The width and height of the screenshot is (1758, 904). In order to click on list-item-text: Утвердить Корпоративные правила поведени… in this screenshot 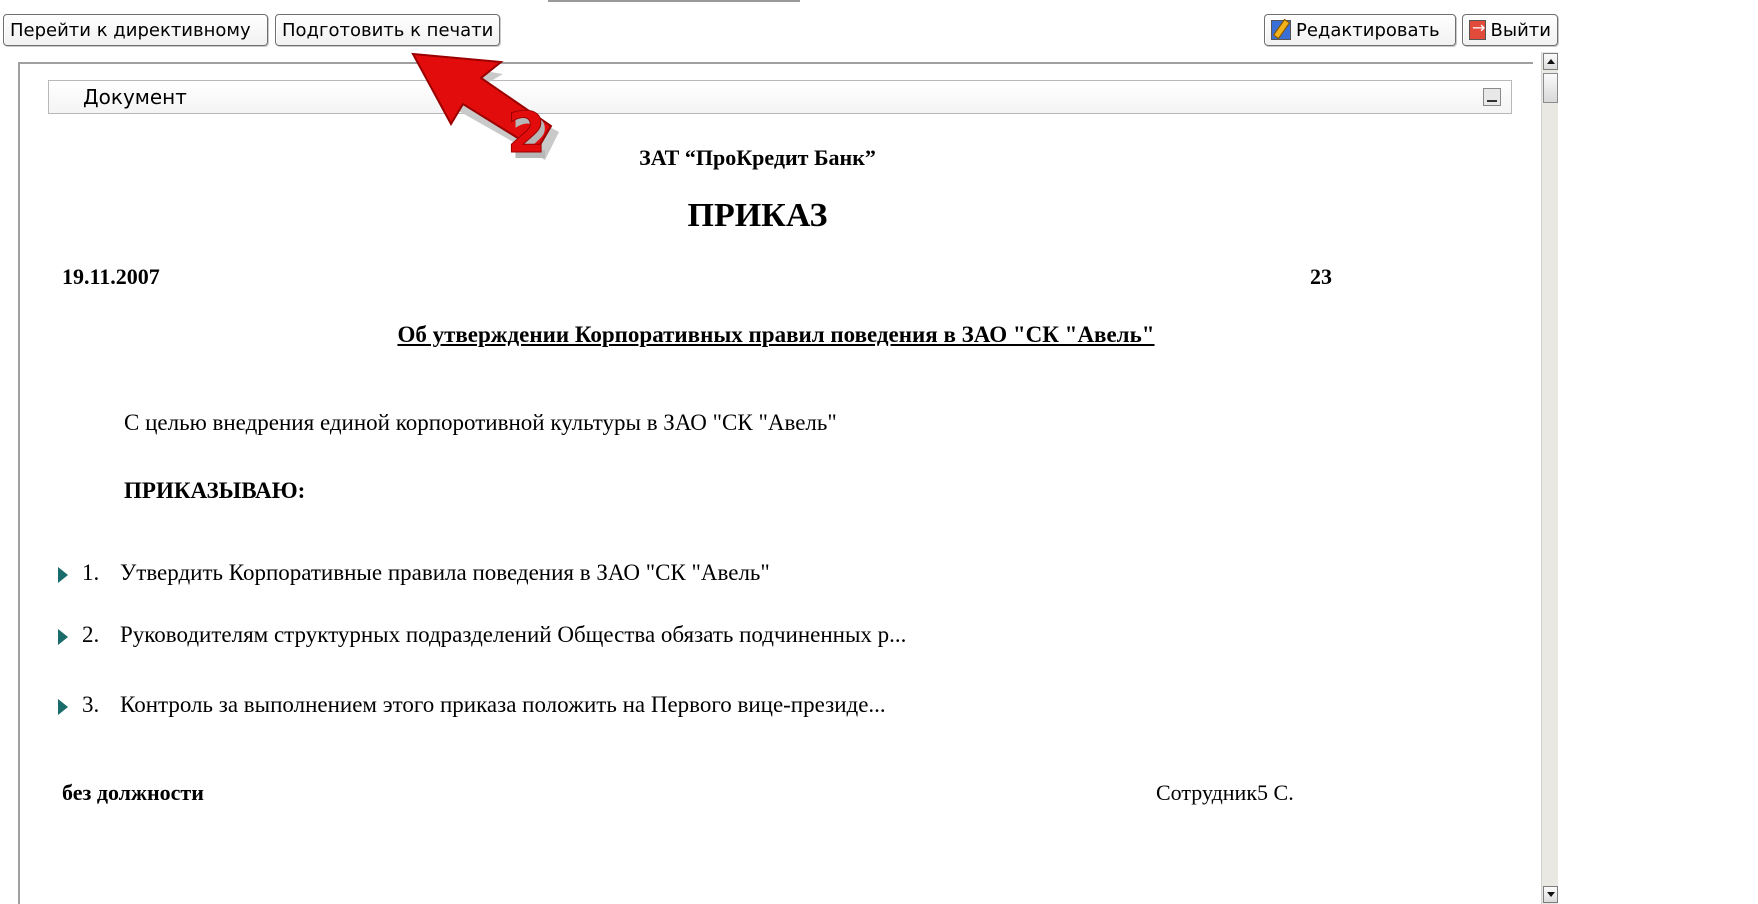, I will do `click(445, 572)`.